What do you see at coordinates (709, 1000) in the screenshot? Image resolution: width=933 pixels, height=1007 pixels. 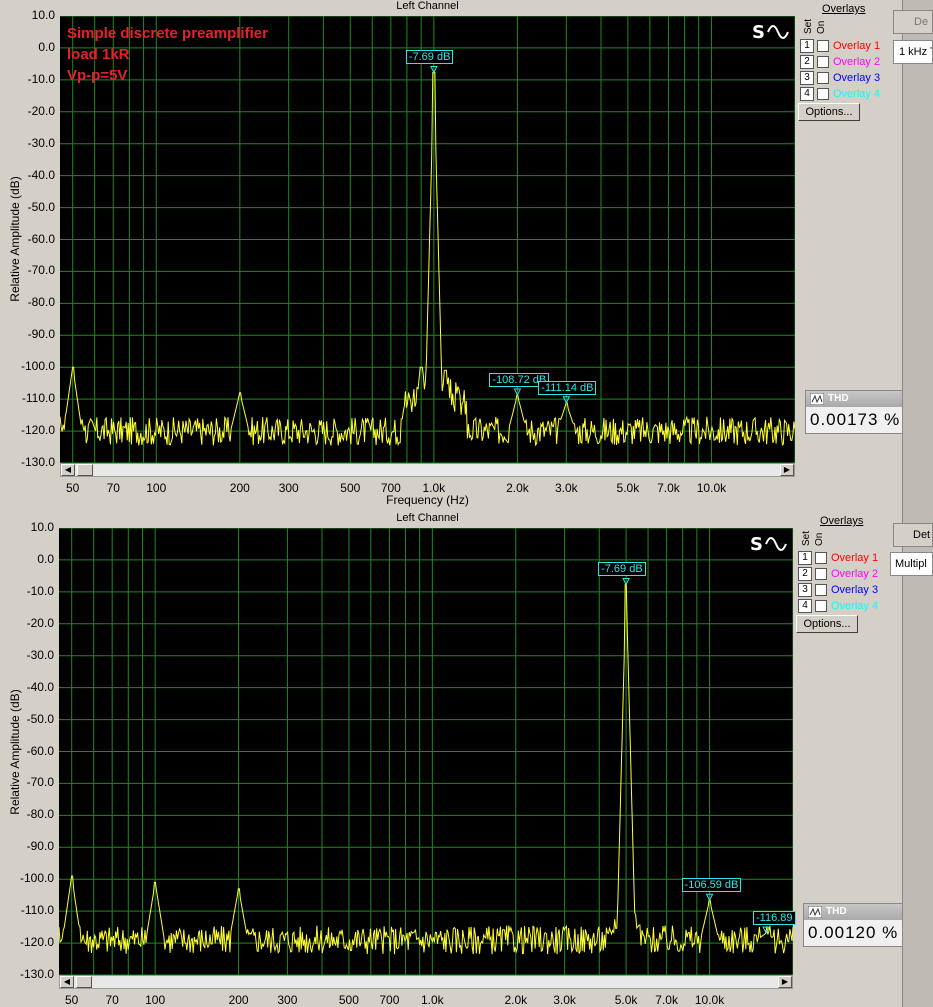 I see `x-tick-label: 10.0k` at bounding box center [709, 1000].